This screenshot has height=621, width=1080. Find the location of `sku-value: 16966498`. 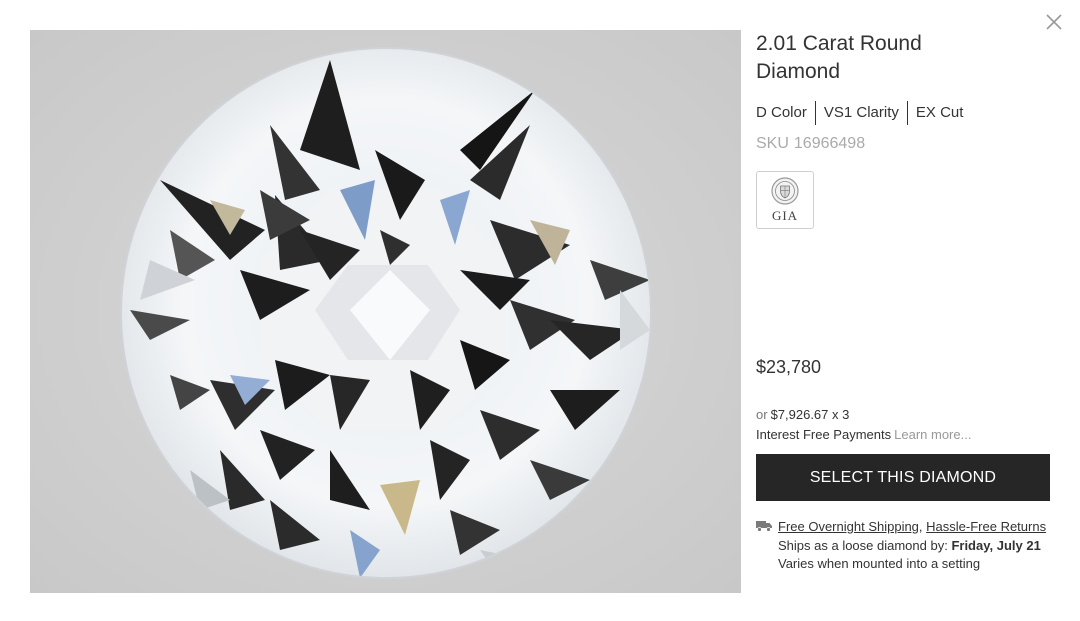

sku-value: 16966498 is located at coordinates (829, 143).